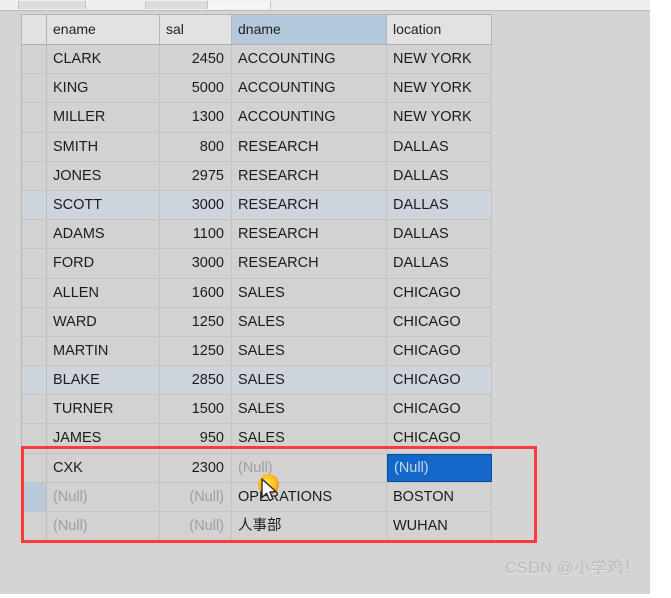 The height and width of the screenshot is (598, 671). What do you see at coordinates (196, 117) in the screenshot?
I see `cell-sal: 1300` at bounding box center [196, 117].